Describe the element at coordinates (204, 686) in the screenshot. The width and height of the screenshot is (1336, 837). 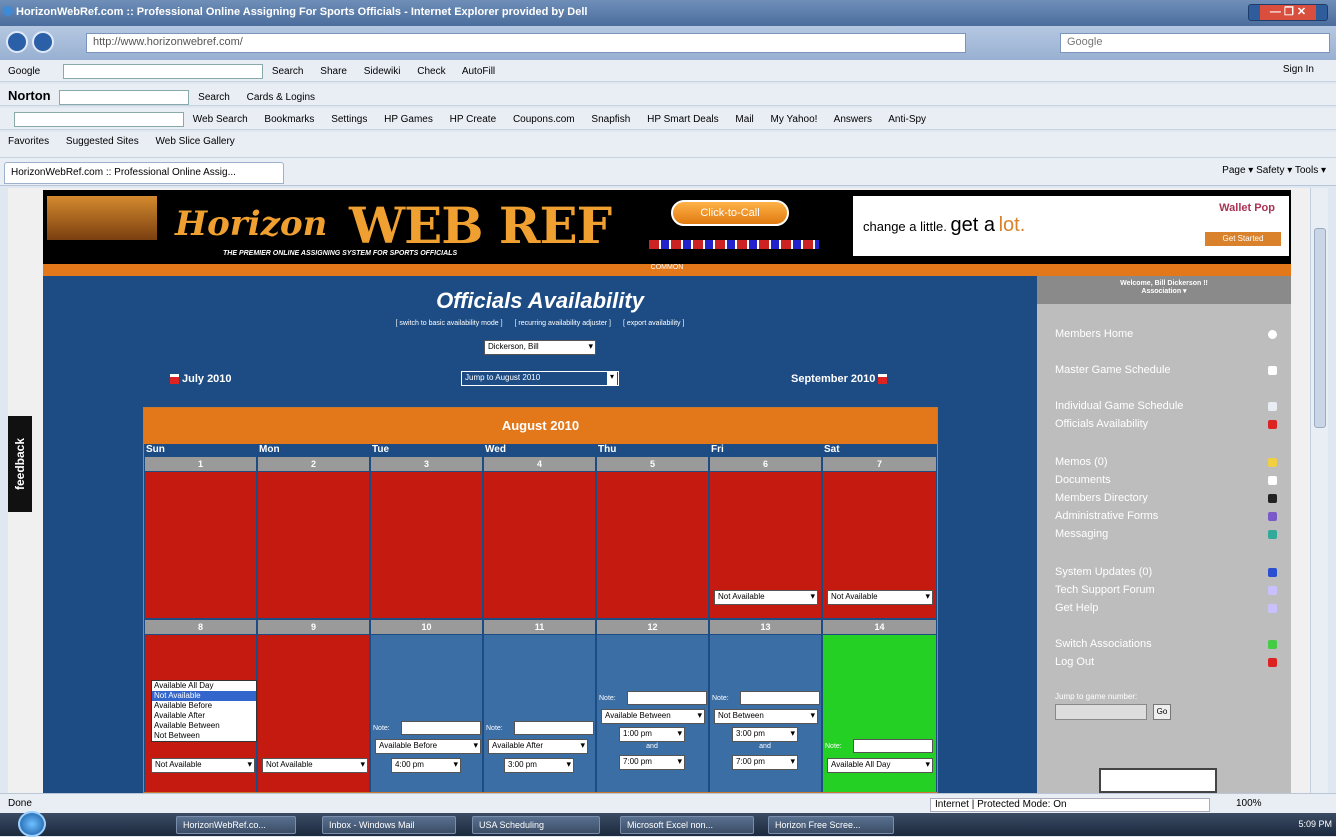
I see `dropdown-option: Available All Day` at that location.